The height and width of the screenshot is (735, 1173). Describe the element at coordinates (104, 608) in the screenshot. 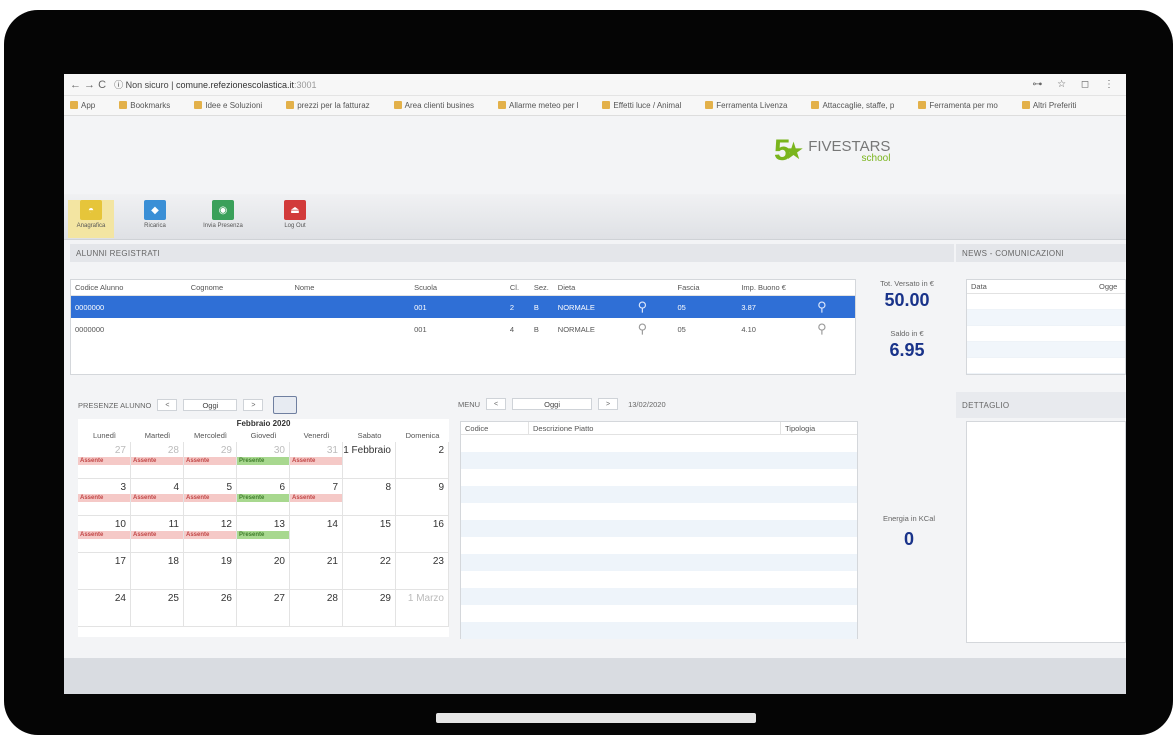

I see `calendar-day: 24` at that location.